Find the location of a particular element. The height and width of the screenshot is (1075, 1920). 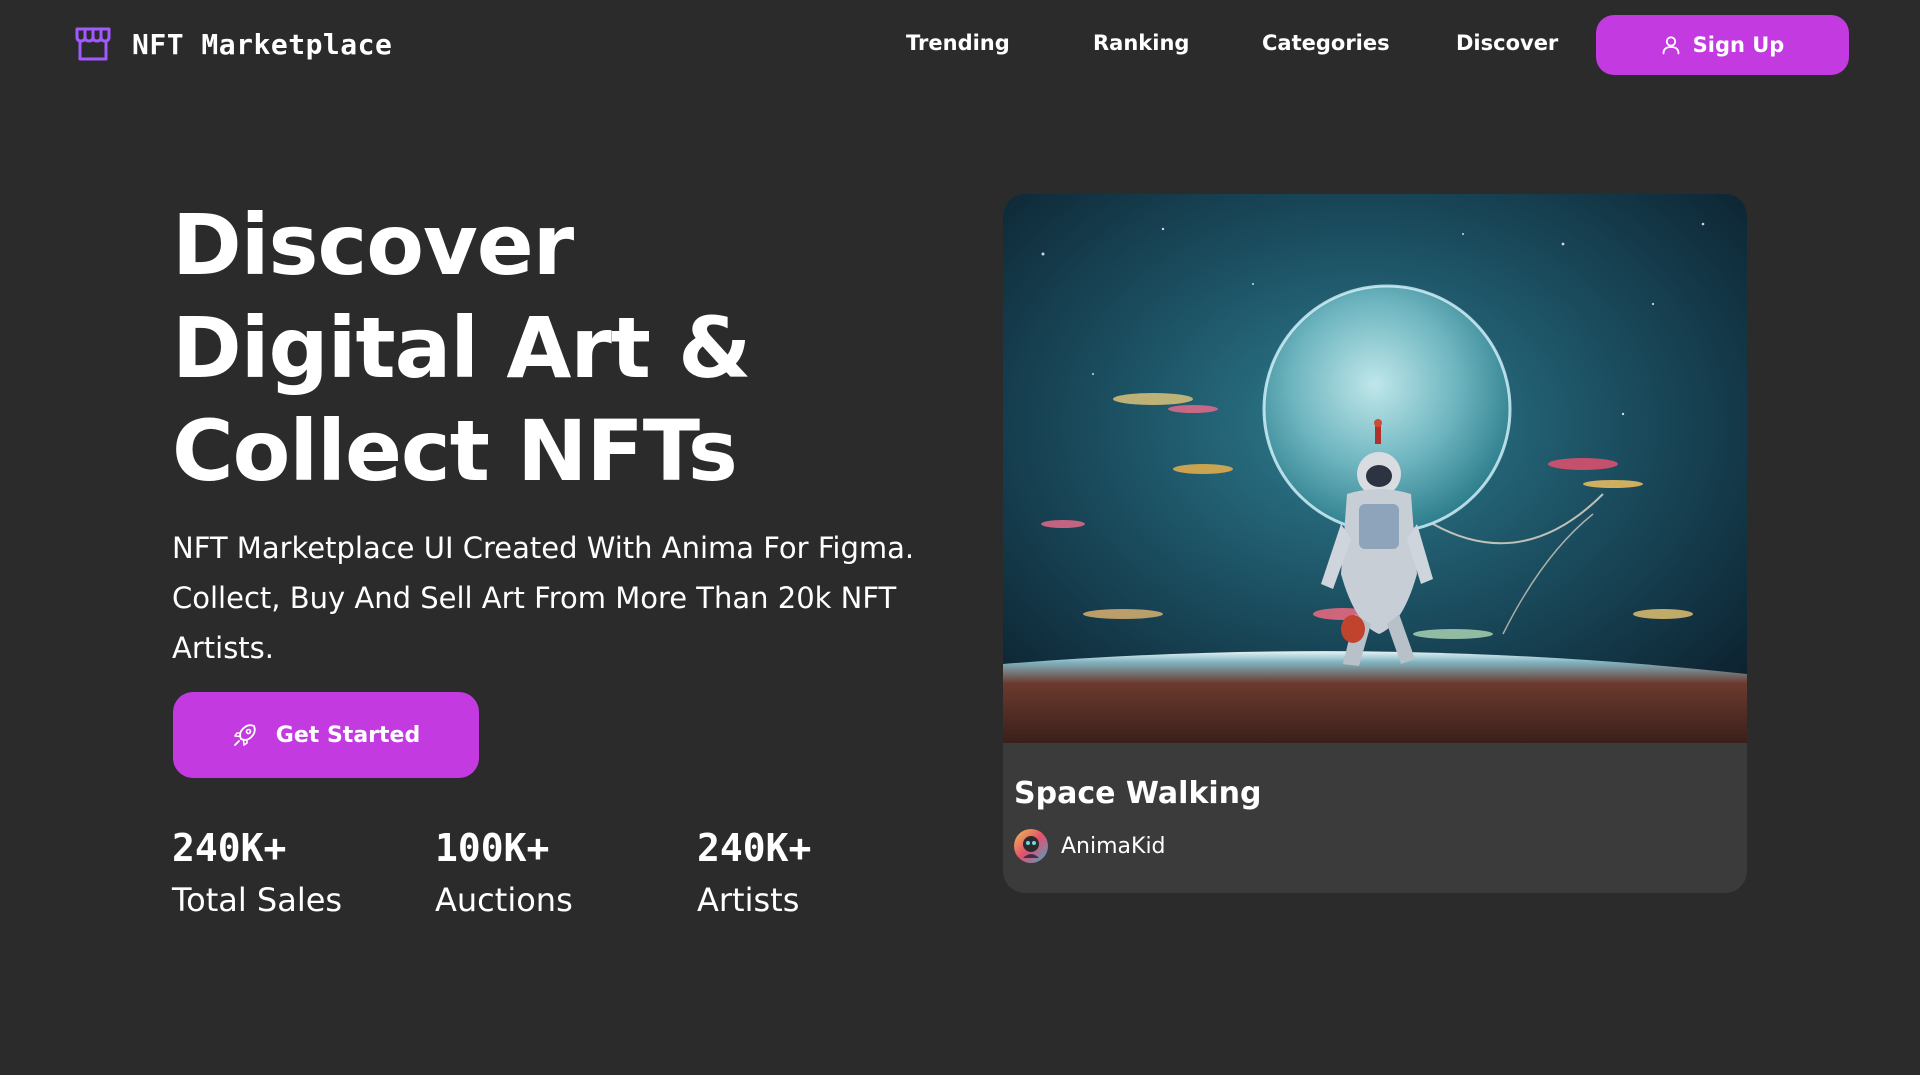

artist-name: AnimaKid is located at coordinates (1113, 846).